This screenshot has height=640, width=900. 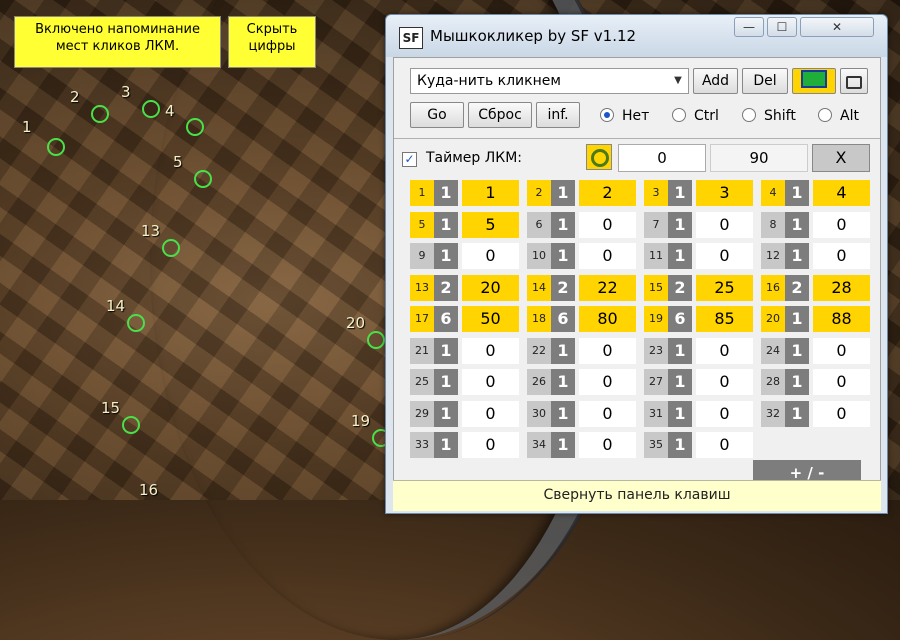 What do you see at coordinates (539, 350) in the screenshot?
I see `key-number: 22` at bounding box center [539, 350].